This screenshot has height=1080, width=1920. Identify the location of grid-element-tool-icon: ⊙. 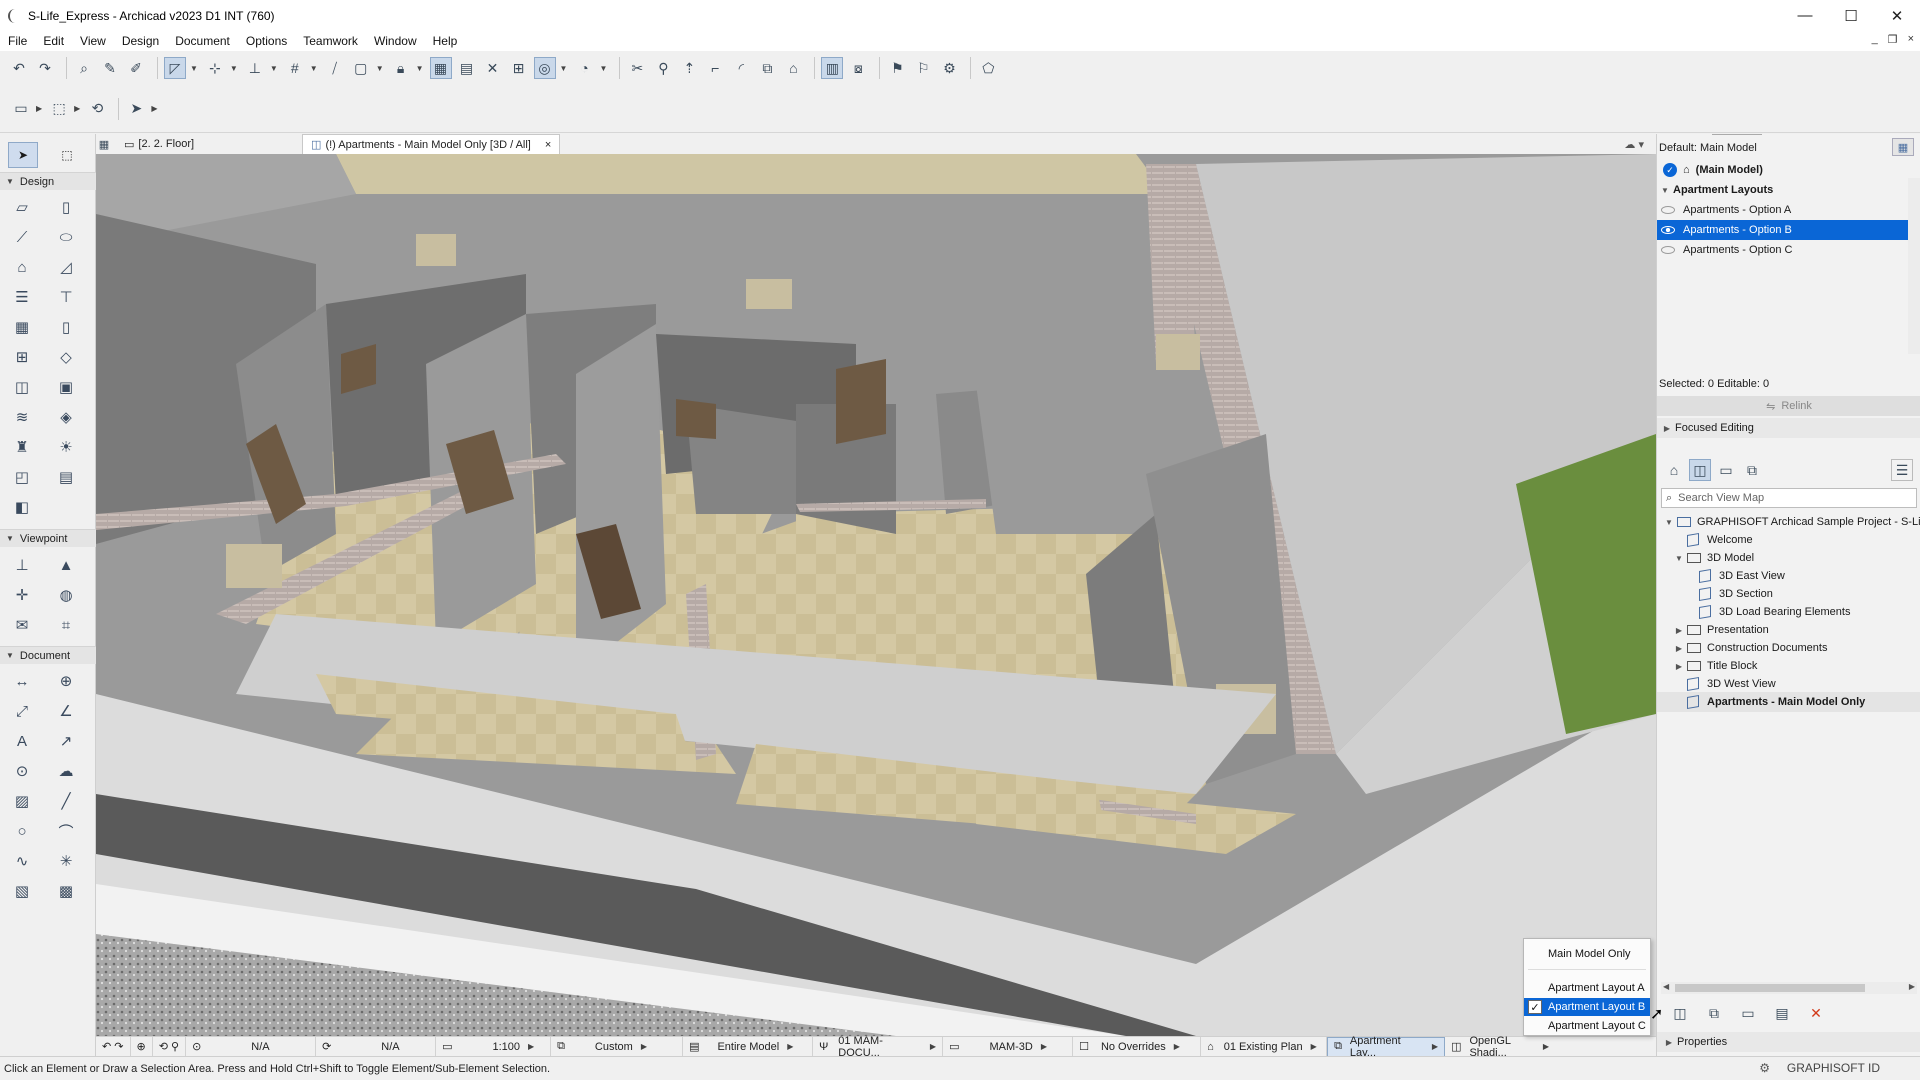
(22, 771).